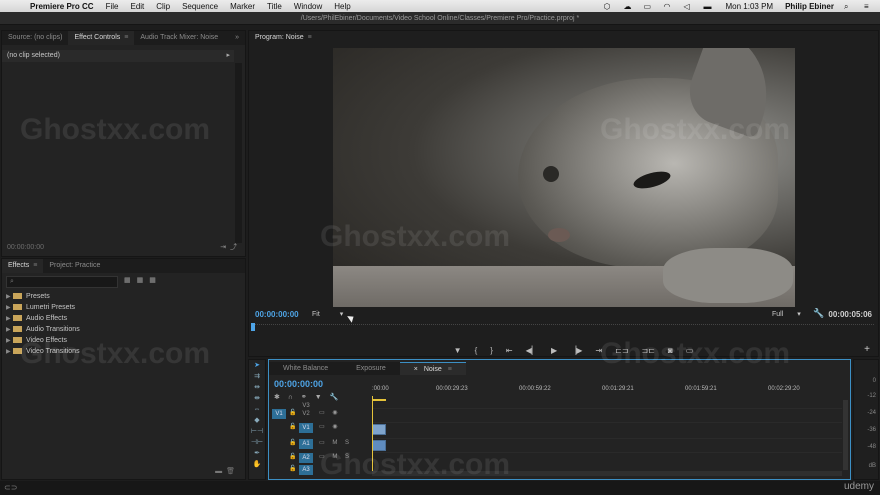 This screenshot has height=495, width=880. I want to click on track-name: A2, so click(306, 458).